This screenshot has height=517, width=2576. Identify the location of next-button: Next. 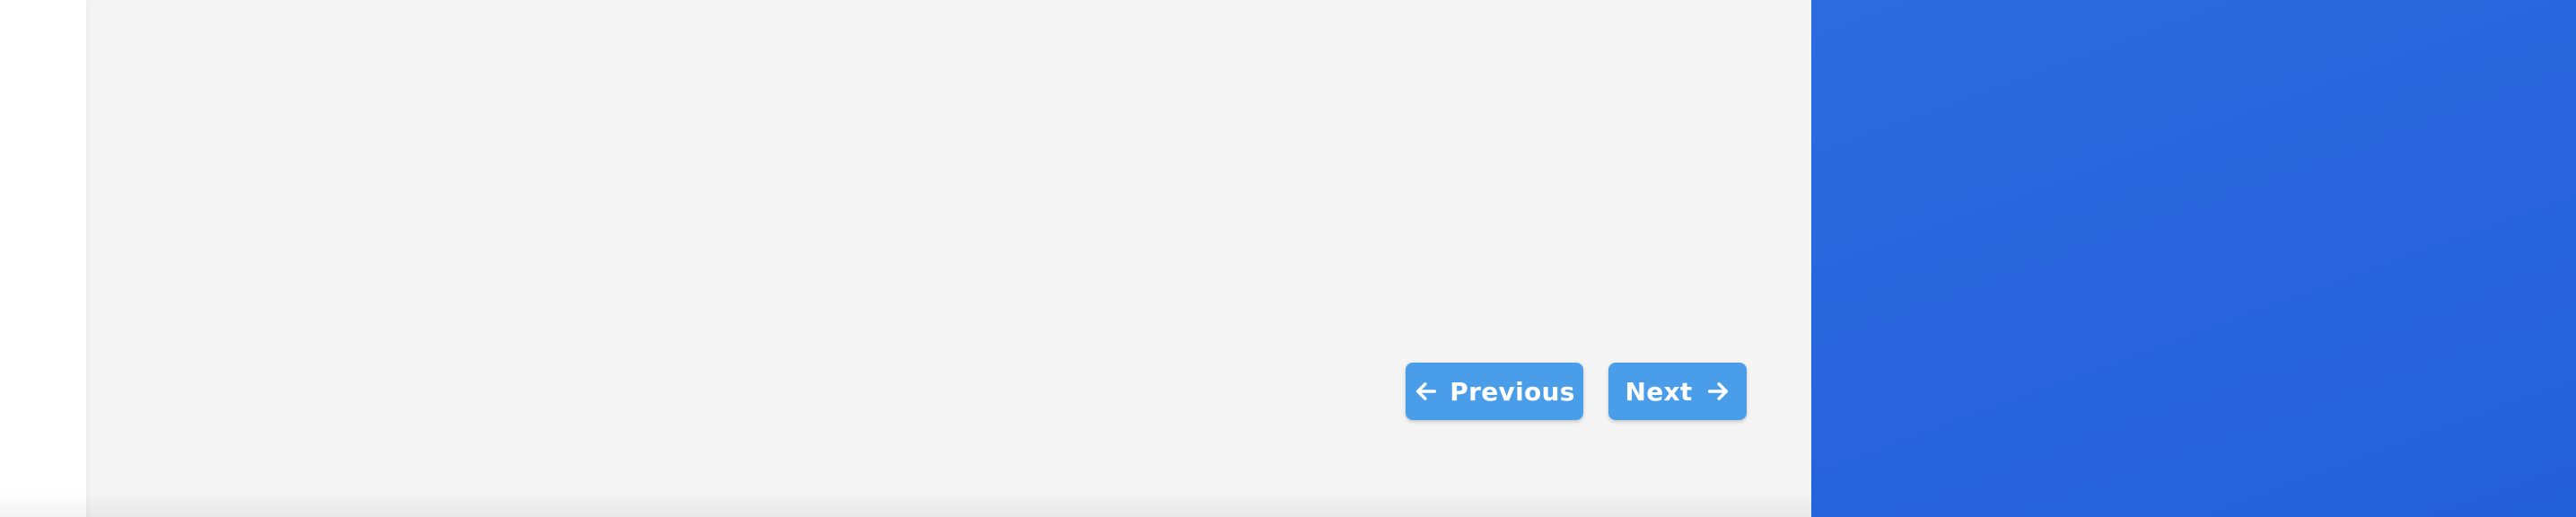
(1677, 391).